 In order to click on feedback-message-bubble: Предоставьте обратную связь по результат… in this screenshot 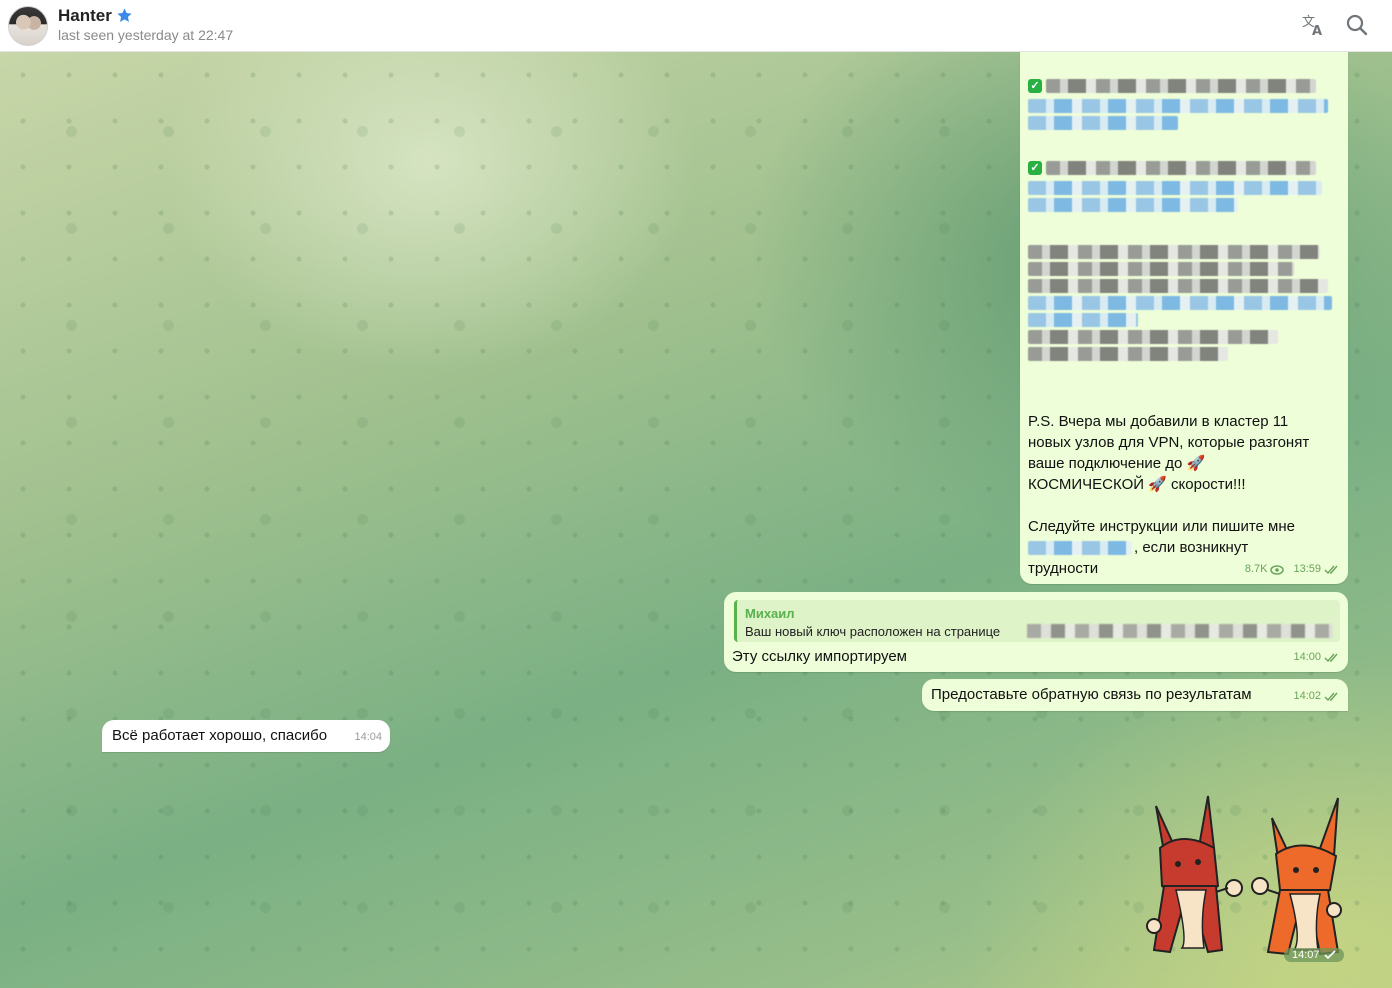, I will do `click(1135, 695)`.